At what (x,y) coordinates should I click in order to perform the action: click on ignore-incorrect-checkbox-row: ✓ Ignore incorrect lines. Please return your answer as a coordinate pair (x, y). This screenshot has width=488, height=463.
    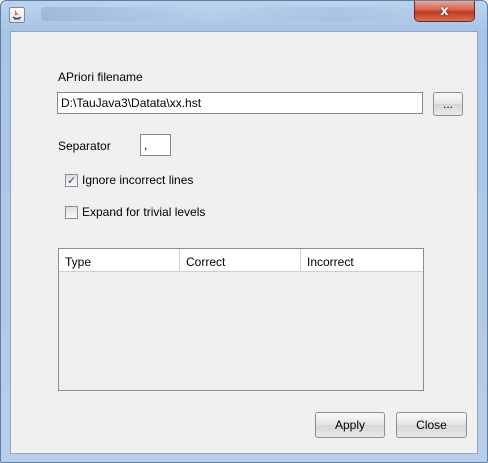
    Looking at the image, I should click on (129, 180).